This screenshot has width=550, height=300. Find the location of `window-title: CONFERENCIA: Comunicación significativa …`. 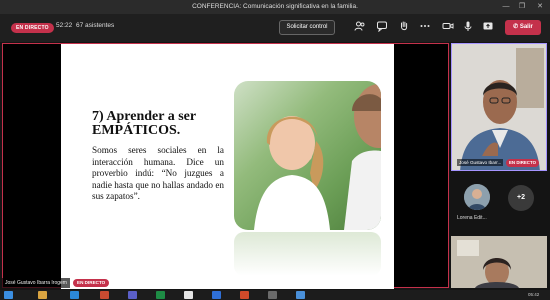

window-title: CONFERENCIA: Comunicación significativa … is located at coordinates (275, 6).